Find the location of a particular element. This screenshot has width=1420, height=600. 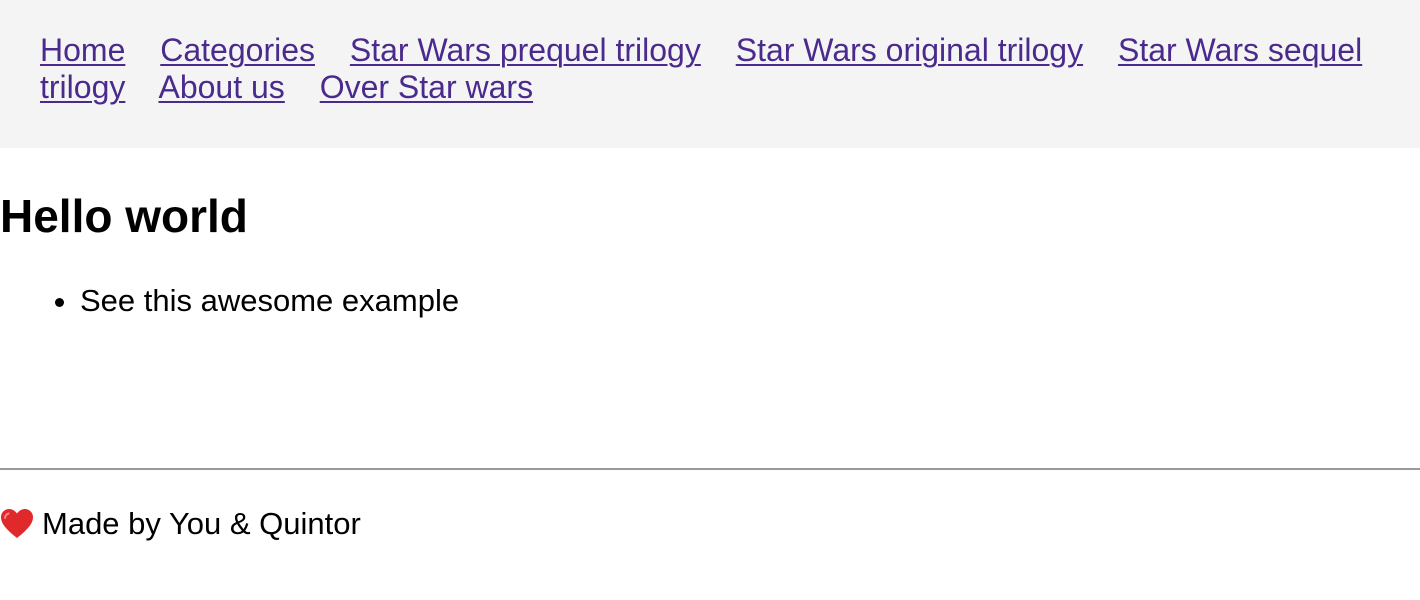

nav-link-over-star-wars: Over Star wars is located at coordinates (426, 87).